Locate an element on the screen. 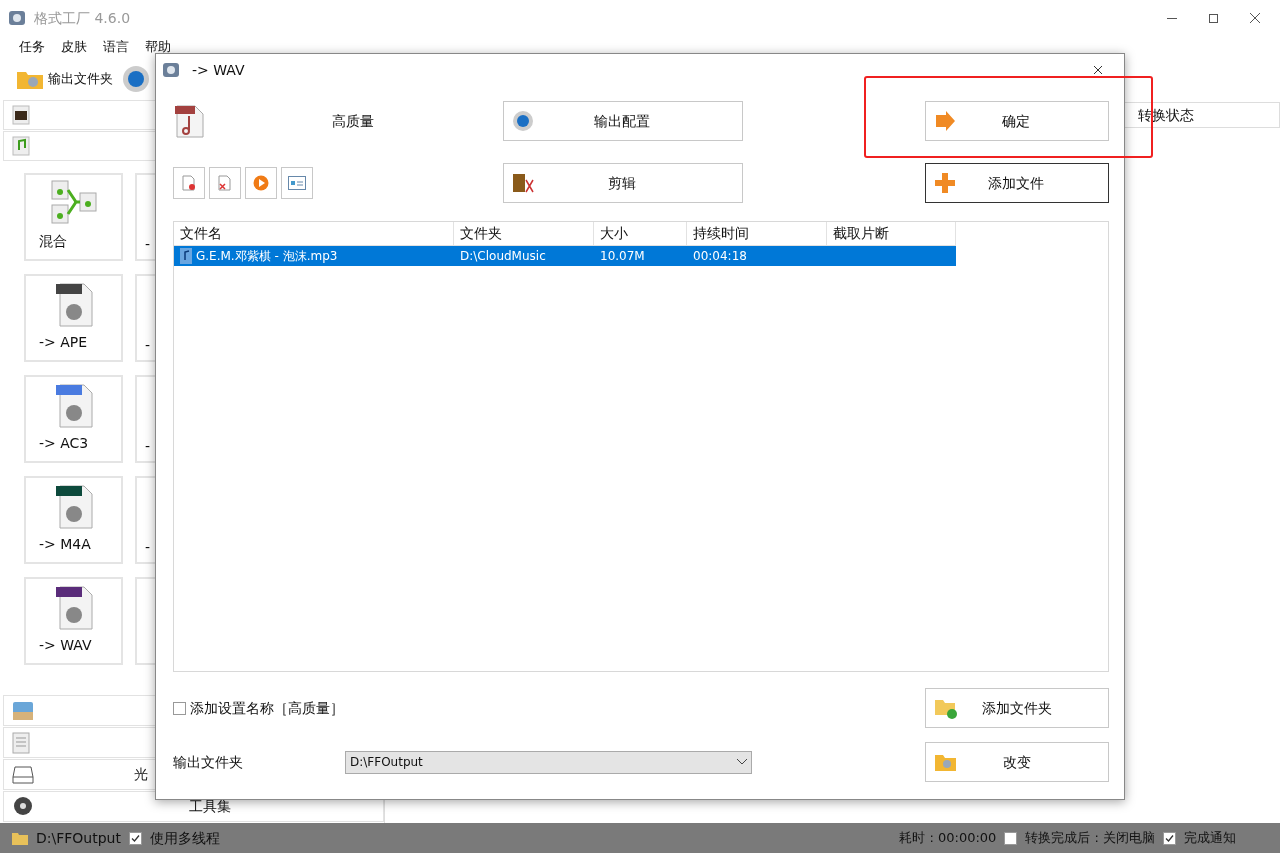 Image resolution: width=1280 pixels, height=853 pixels. table-cell-text: 10.07M is located at coordinates (622, 256).